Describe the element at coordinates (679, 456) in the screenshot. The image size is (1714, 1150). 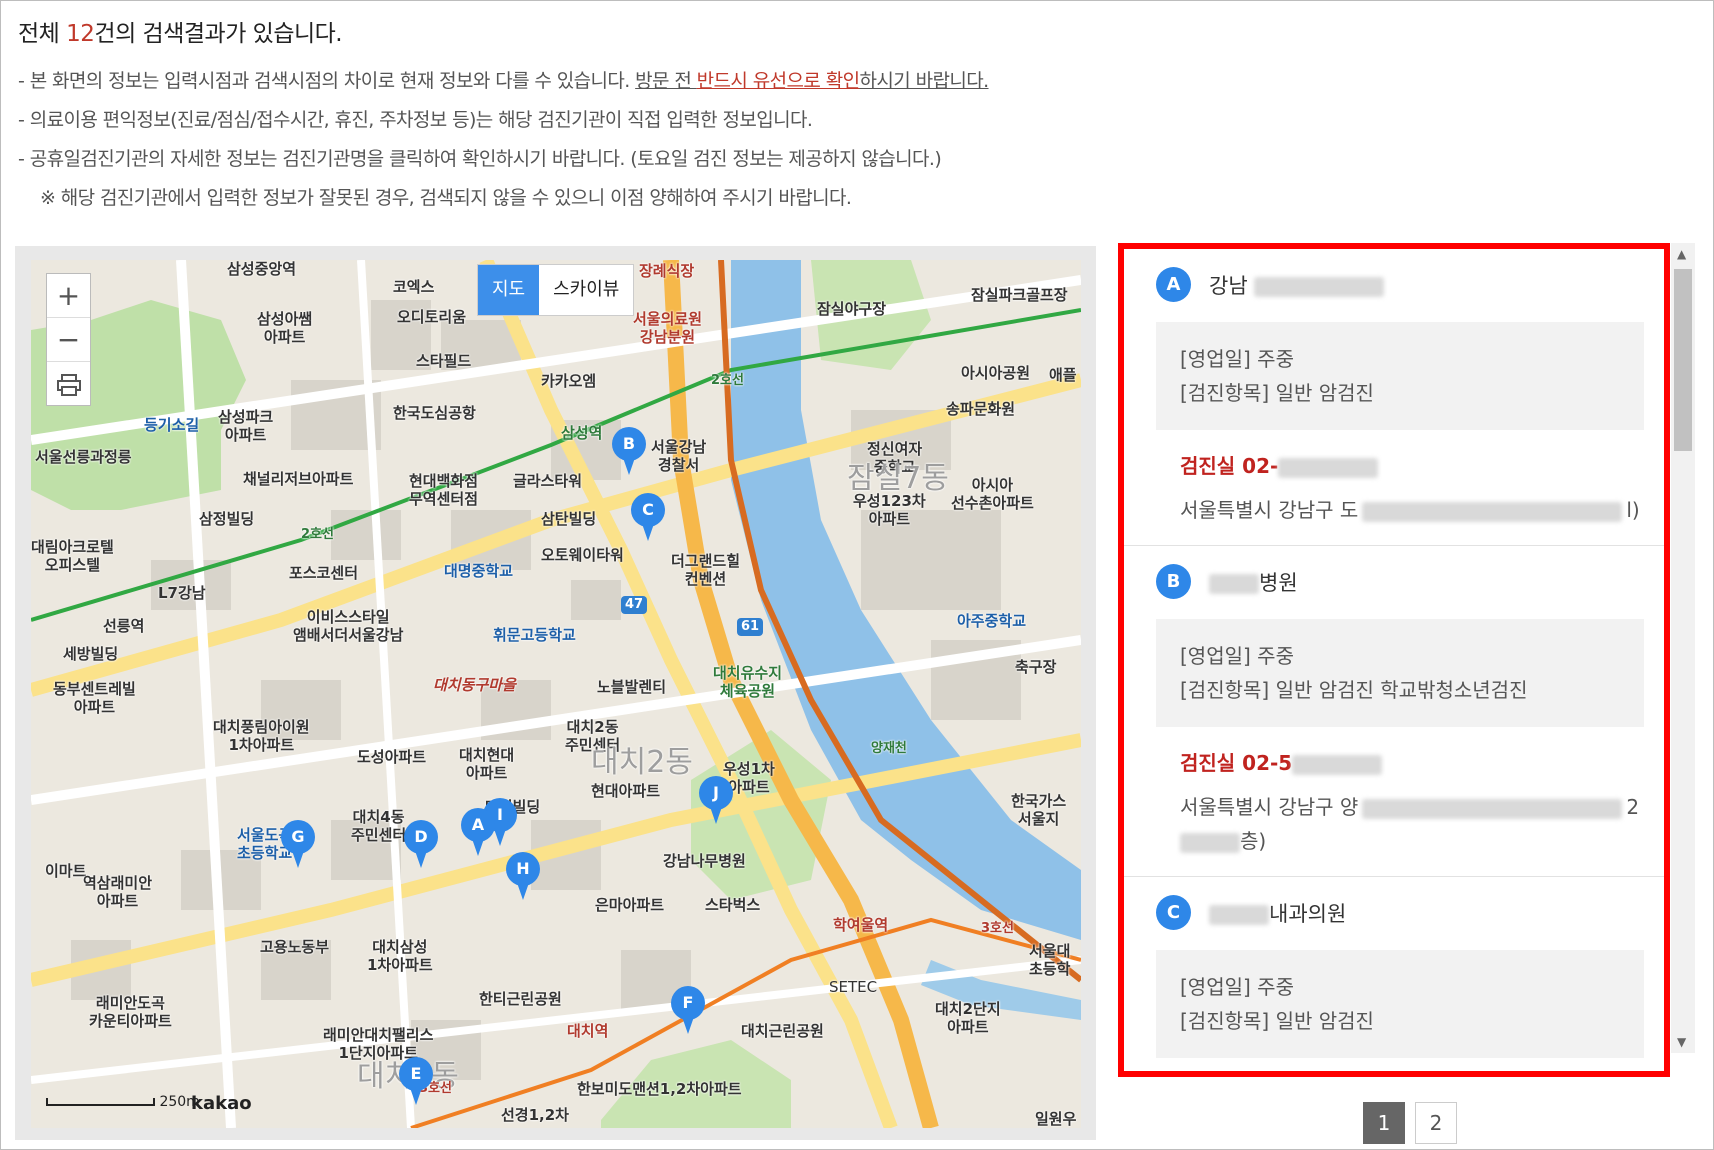
I see `map-label: 서울강남 경찰서` at that location.